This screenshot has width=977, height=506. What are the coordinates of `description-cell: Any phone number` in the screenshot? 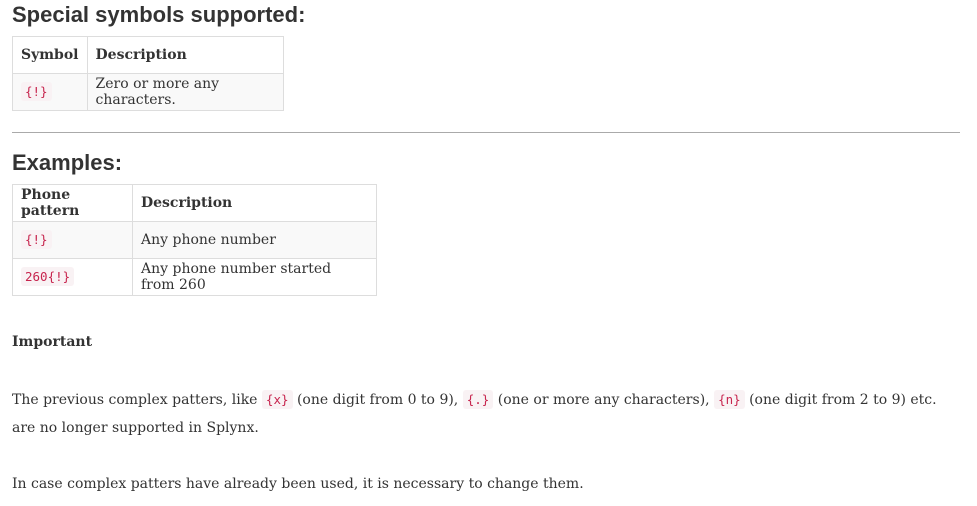 It's located at (254, 240).